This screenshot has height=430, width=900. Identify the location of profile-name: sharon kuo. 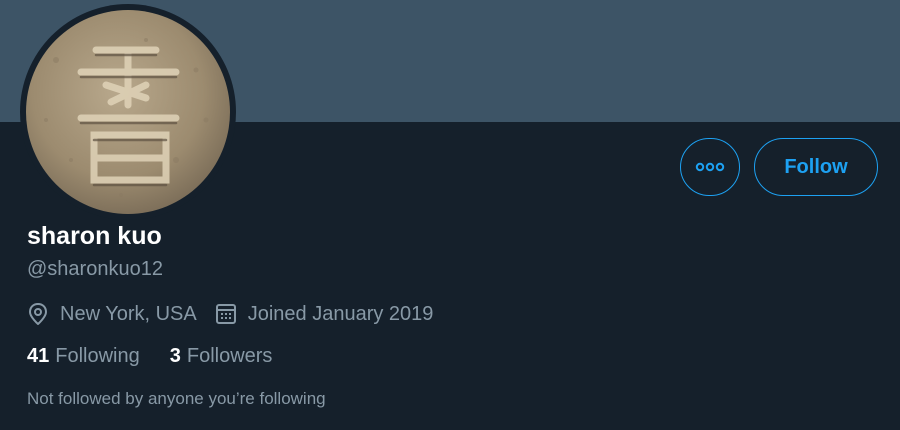
(94, 236).